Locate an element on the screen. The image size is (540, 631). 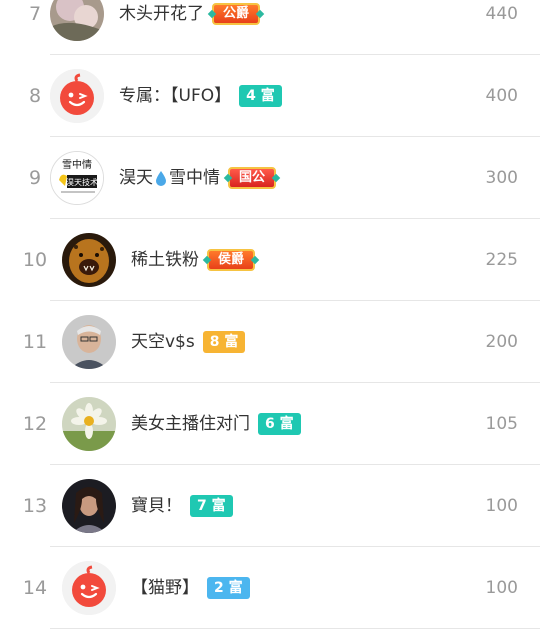
user-name-text: 美女主播住对门 is located at coordinates (190, 424).